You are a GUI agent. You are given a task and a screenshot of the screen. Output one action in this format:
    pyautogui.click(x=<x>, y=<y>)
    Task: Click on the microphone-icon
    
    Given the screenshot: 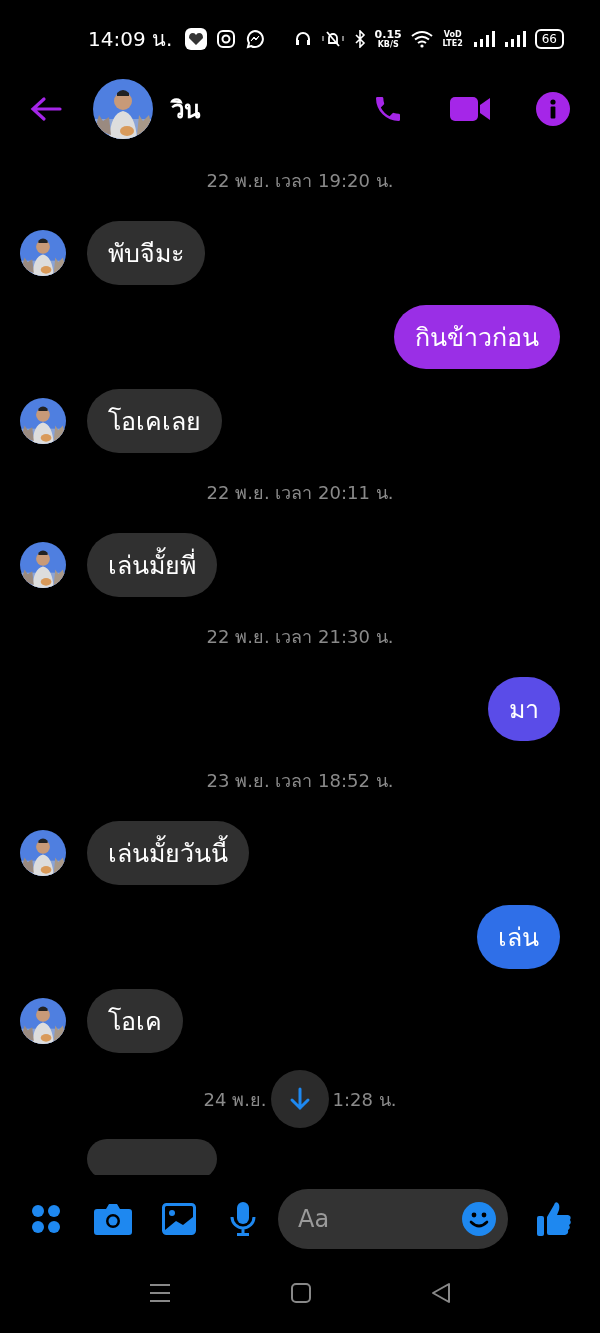 What is the action you would take?
    pyautogui.click(x=243, y=1219)
    